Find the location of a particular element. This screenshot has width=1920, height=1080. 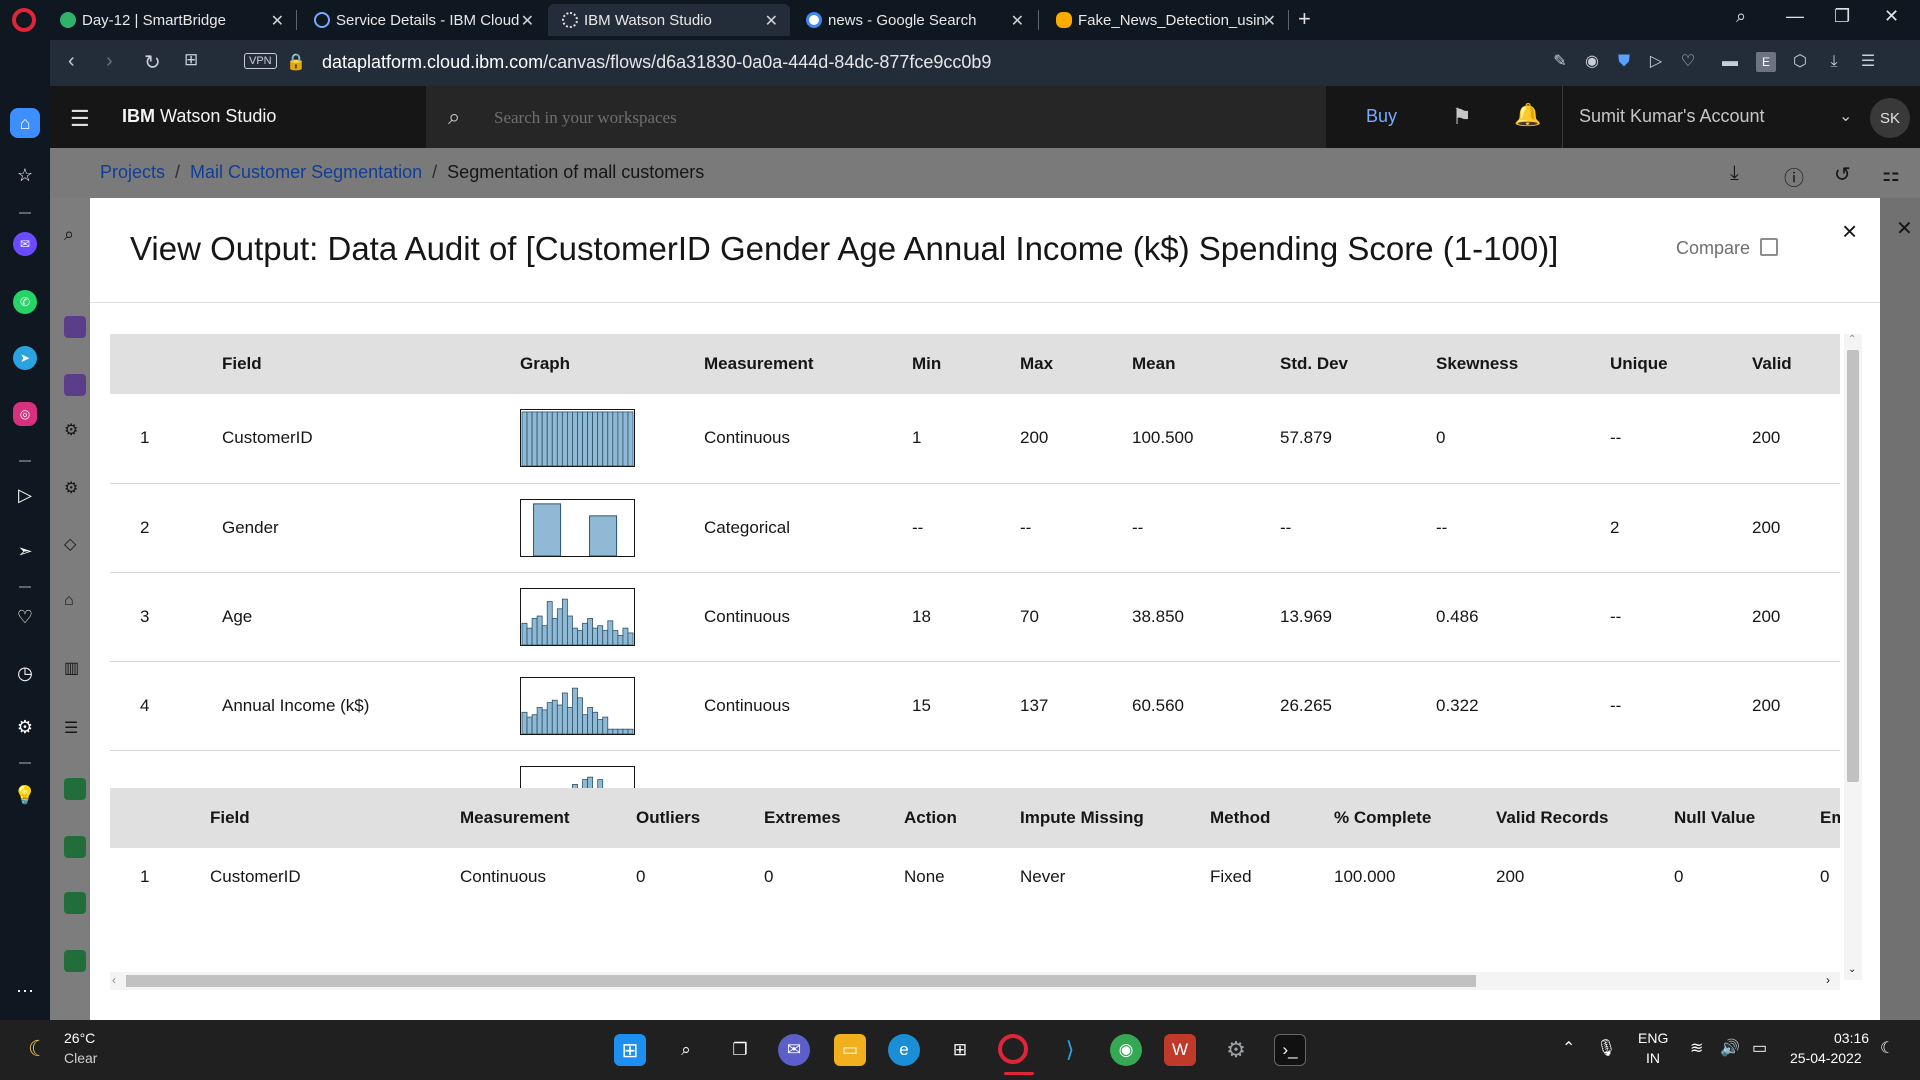

avatar: SK is located at coordinates (1890, 118).